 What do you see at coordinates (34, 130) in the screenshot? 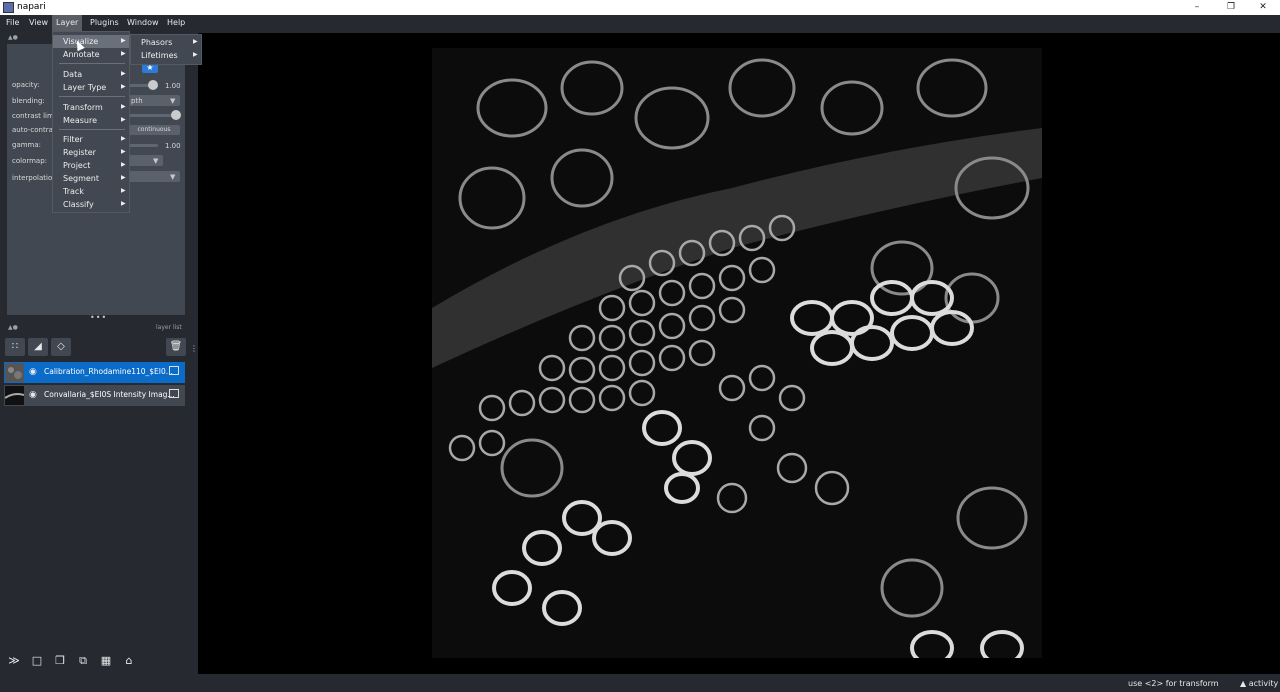
I see `auto-contrast-label: auto-contras` at bounding box center [34, 130].